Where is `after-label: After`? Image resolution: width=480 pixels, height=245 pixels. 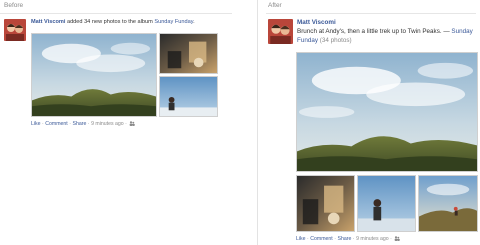
after-label: After is located at coordinates (275, 5).